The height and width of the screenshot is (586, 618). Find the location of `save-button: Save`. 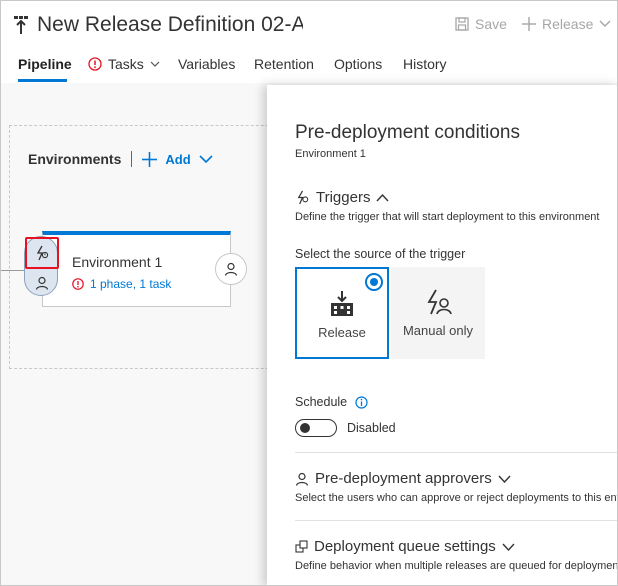

save-button: Save is located at coordinates (481, 24).